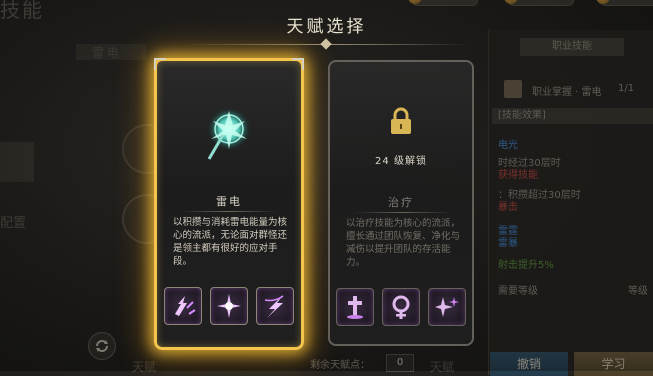 The image size is (653, 376). What do you see at coordinates (230, 242) in the screenshot?
I see `talent-description: 以积攒与消耗雷电能量为核心的流派，无论面对群怪还是领主都有很好的应对手段。` at bounding box center [230, 242].